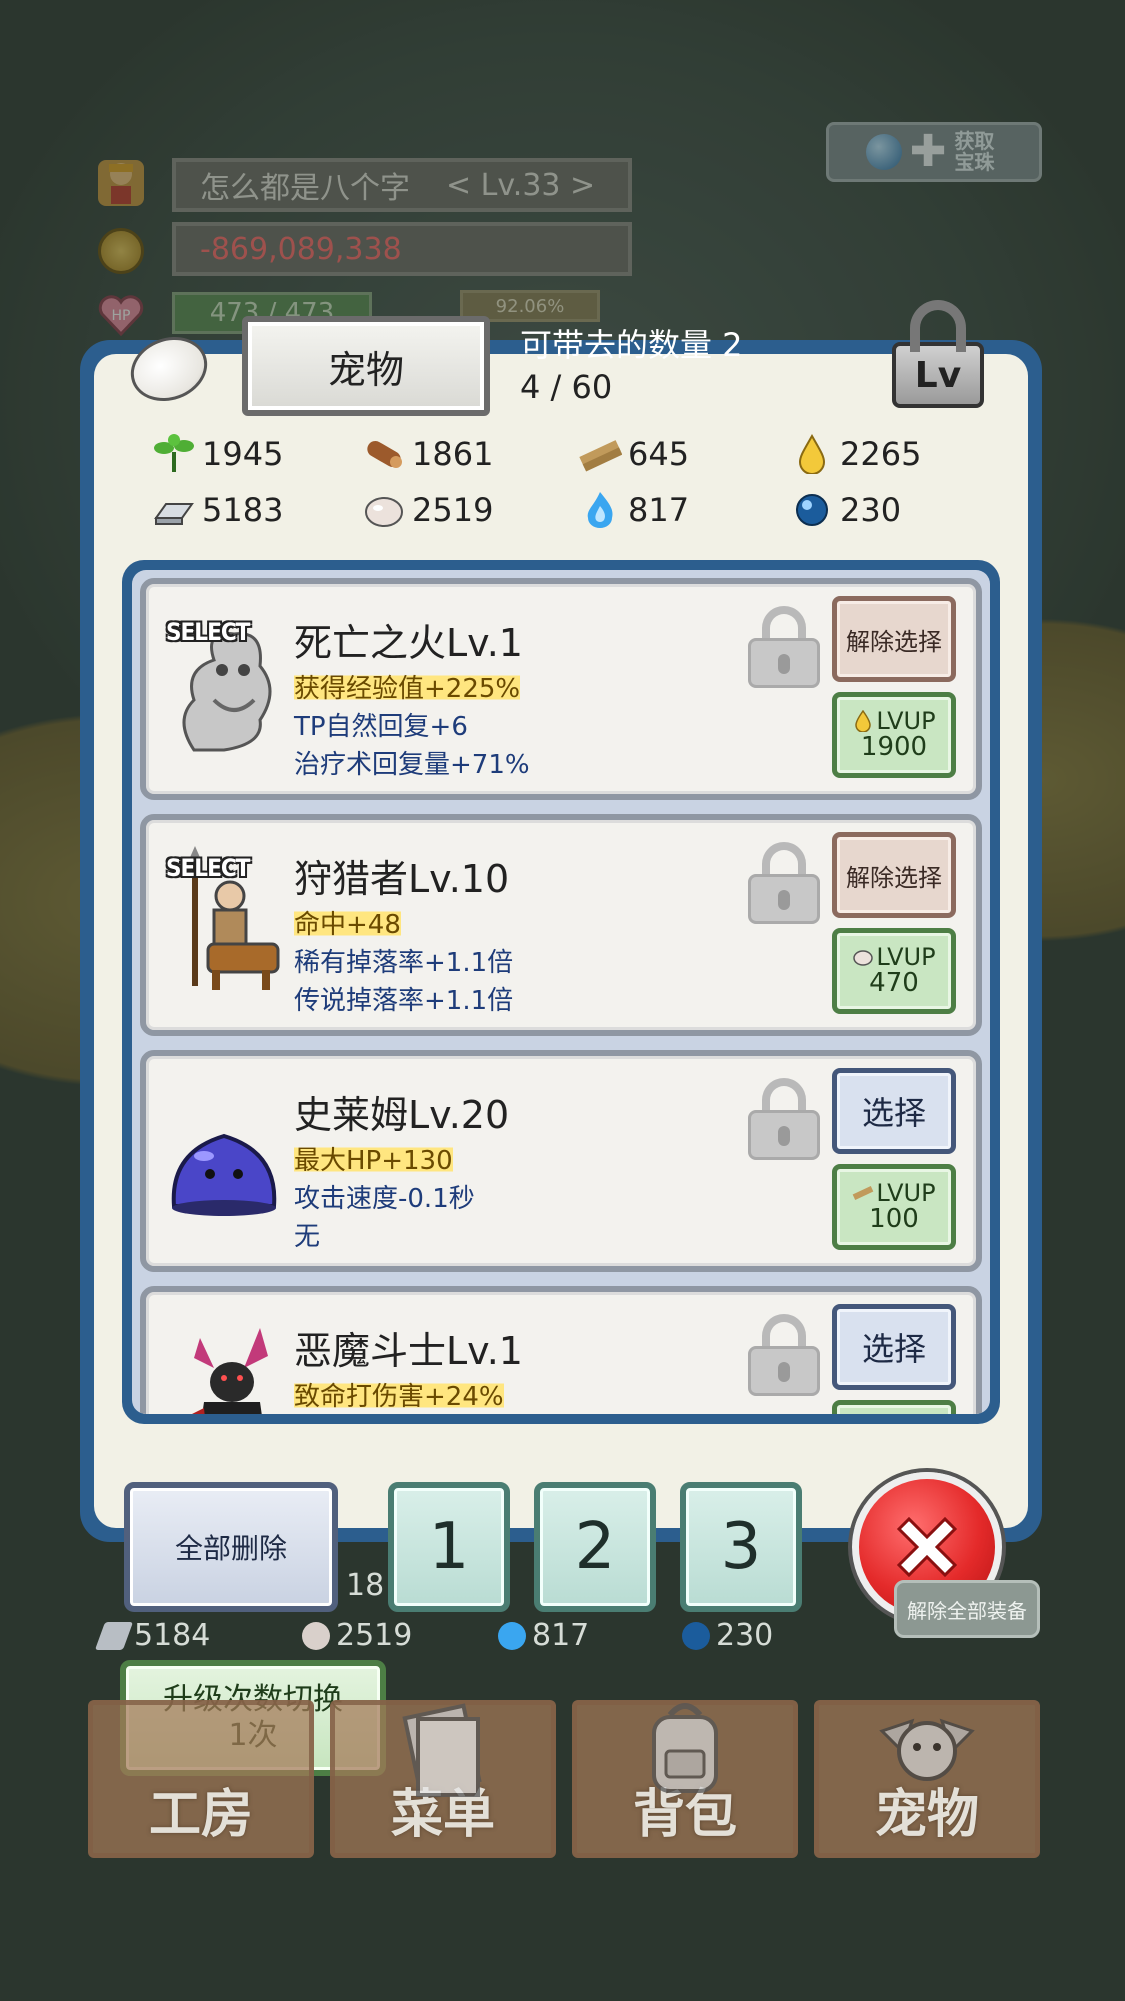 Image resolution: width=1125 pixels, height=2001 pixels. I want to click on resource-wood: 1861, so click(427, 454).